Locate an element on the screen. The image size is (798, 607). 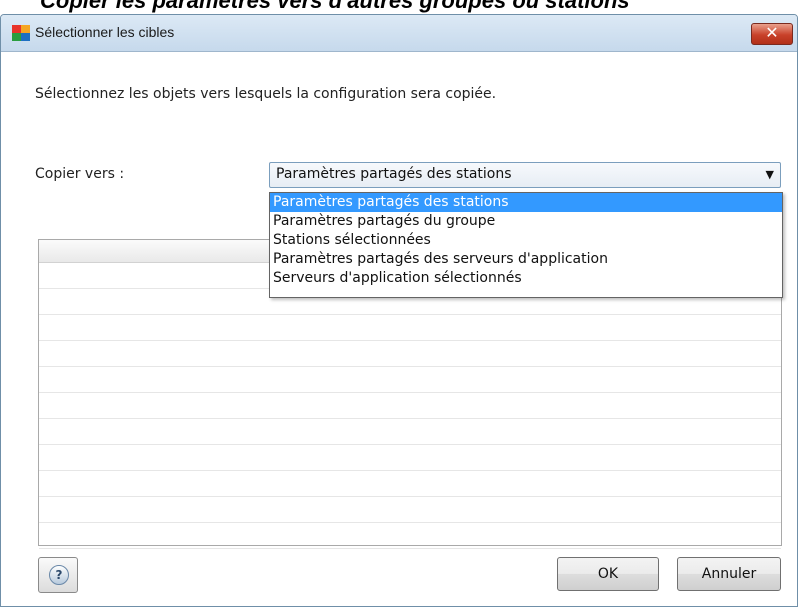
ok-button: OK is located at coordinates (608, 574).